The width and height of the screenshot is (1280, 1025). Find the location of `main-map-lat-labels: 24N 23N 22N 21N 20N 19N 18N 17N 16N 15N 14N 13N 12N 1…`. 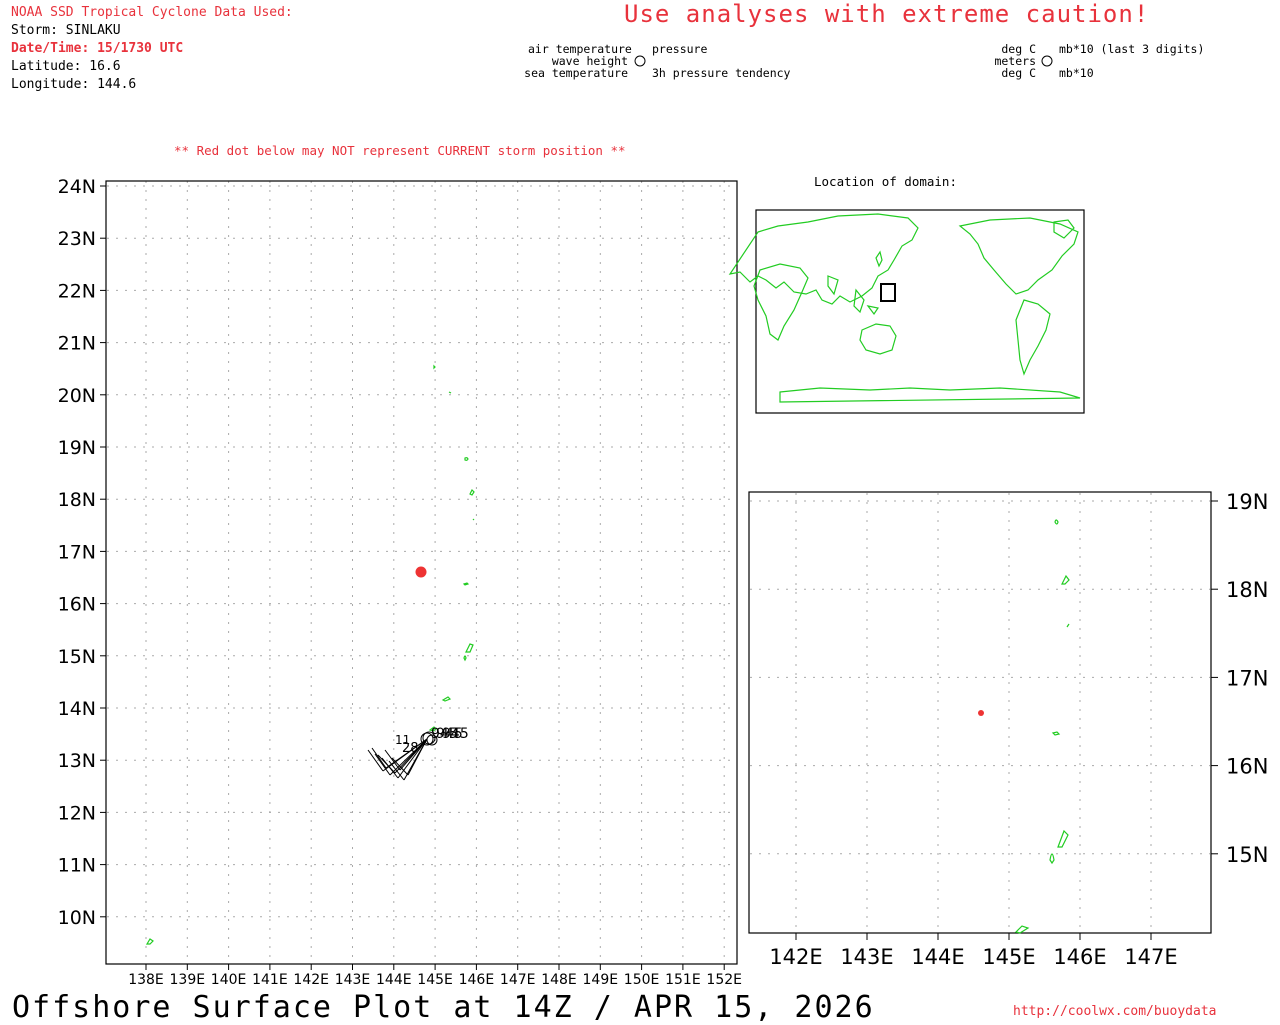

main-map-lat-labels: 24N 23N 22N 21N 20N 19N 18N 17N 16N 15N 14N 13N 12N 1… is located at coordinates (82, 552).